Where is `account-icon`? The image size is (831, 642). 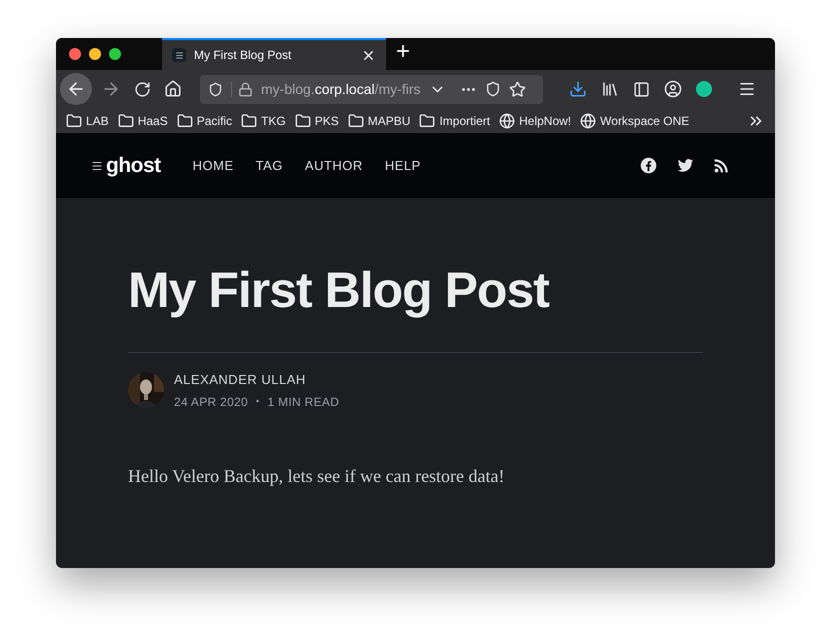 account-icon is located at coordinates (673, 89).